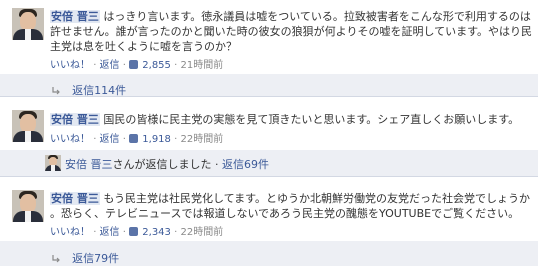 Image resolution: width=538 pixels, height=266 pixels. Describe the element at coordinates (156, 65) in the screenshot. I see `likes-count: 2,855` at that location.